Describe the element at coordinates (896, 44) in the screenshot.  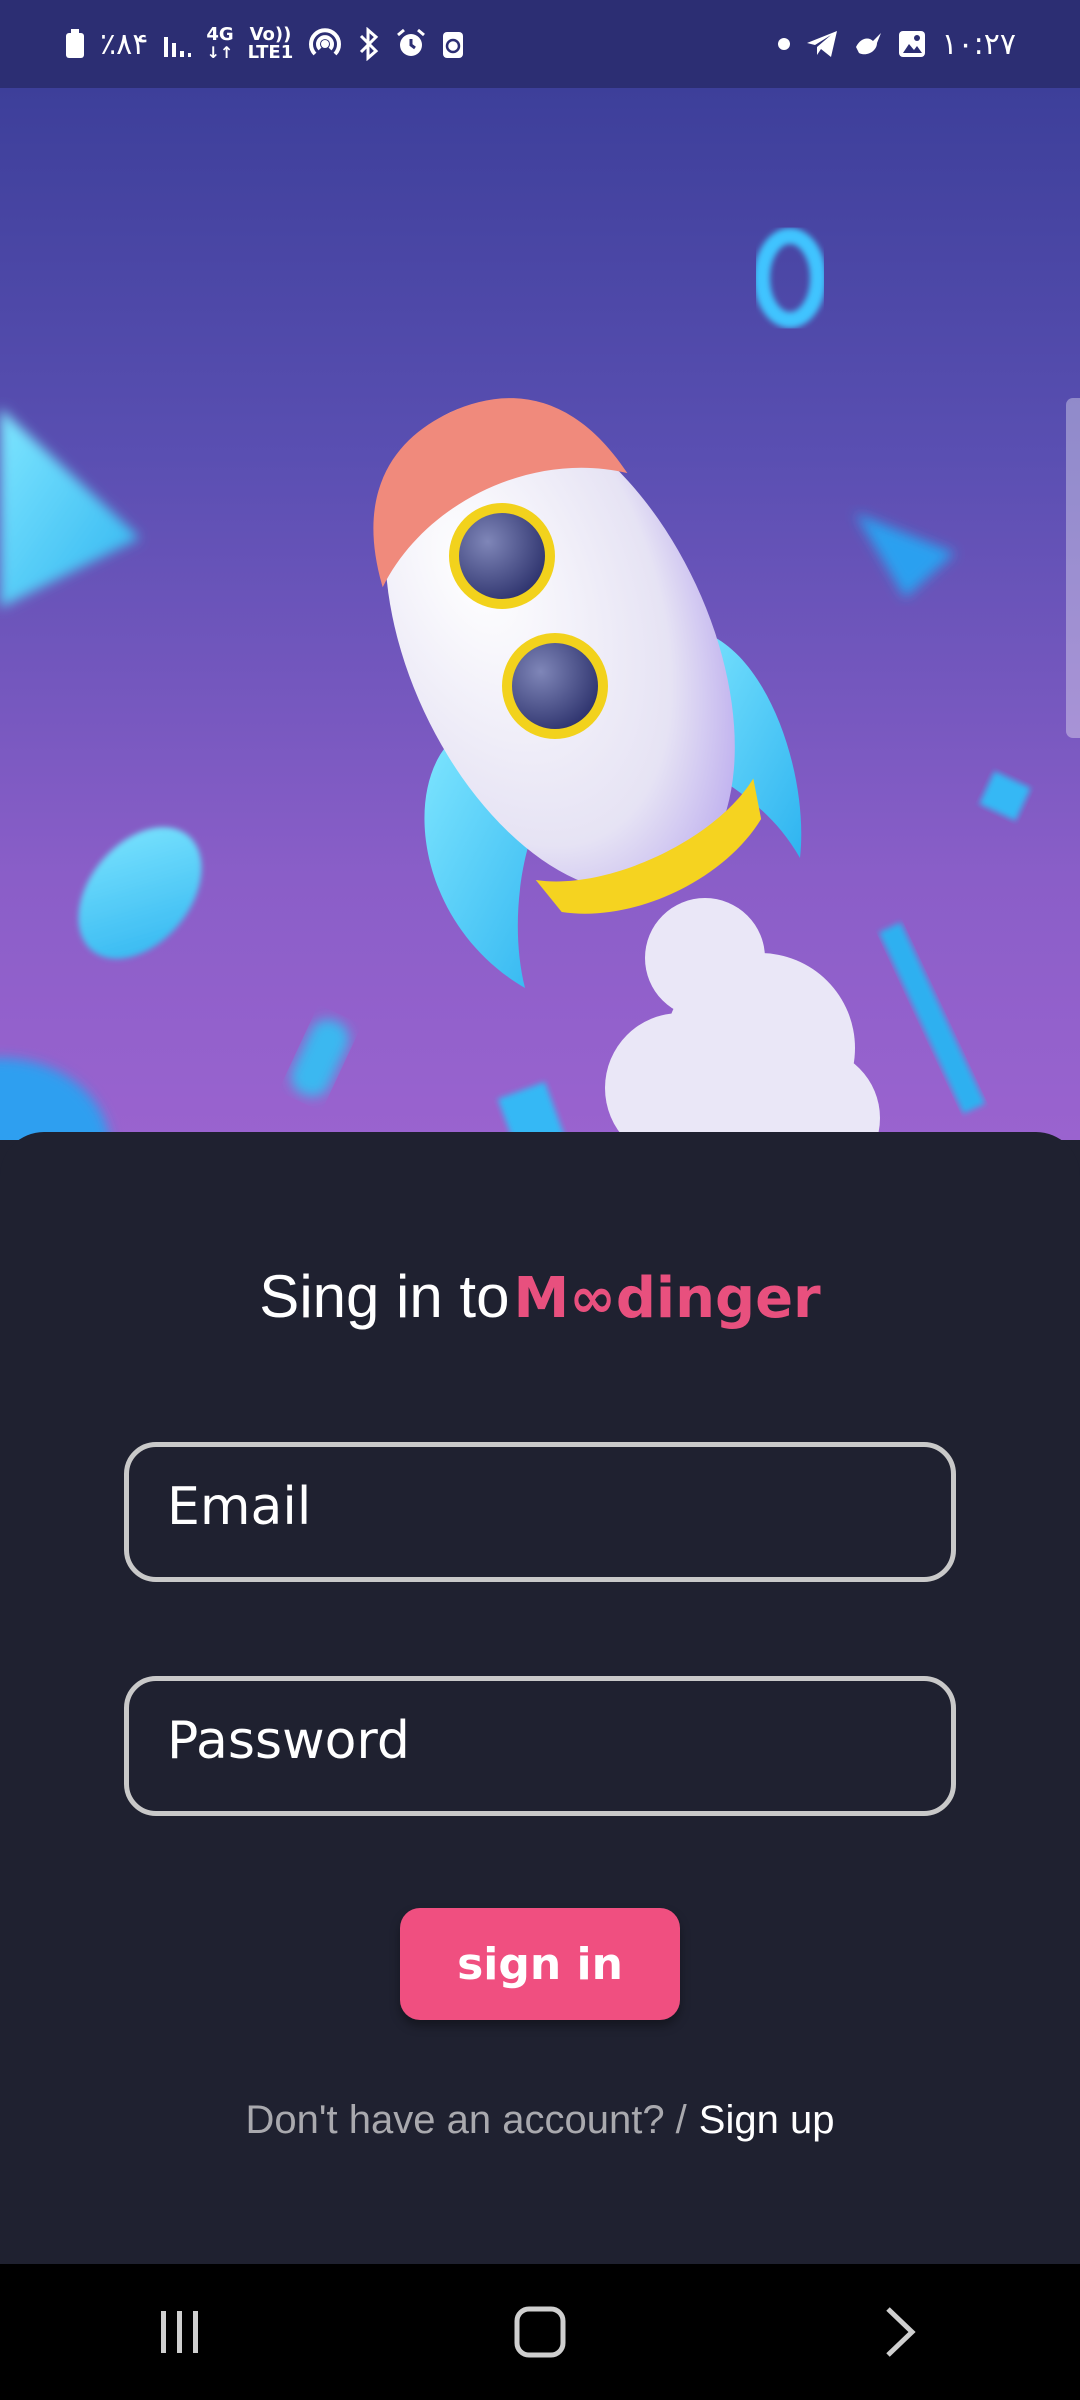
I see `status-right: ۱۰:۲۷` at that location.